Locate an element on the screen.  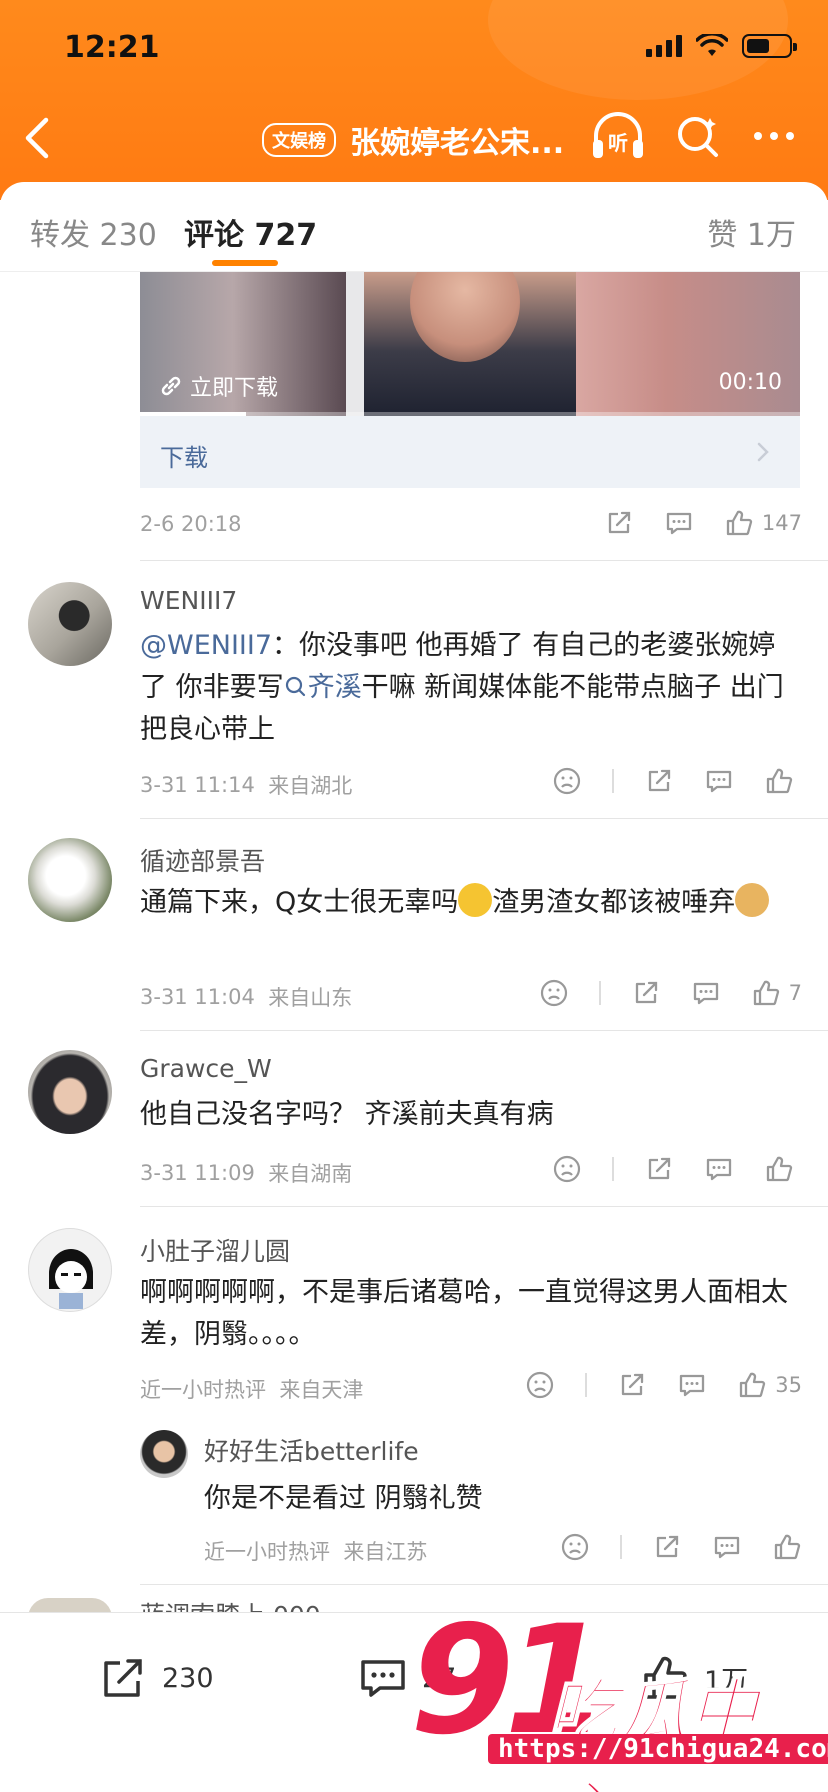
comment-location: 来自湖南 is located at coordinates (310, 1174).